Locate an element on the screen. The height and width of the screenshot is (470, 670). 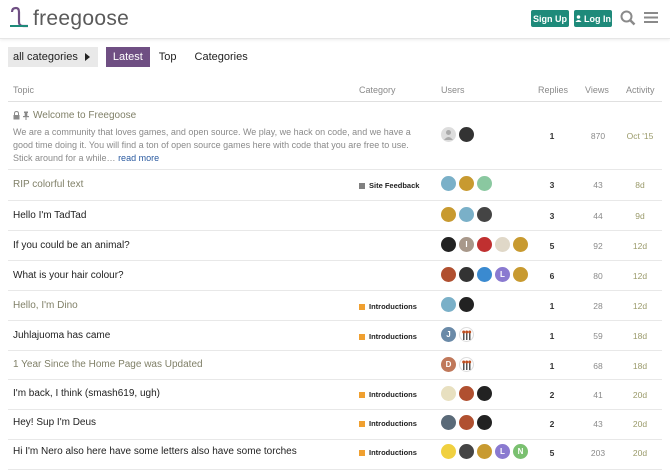
category-badge: Site Feedback is located at coordinates (389, 185).